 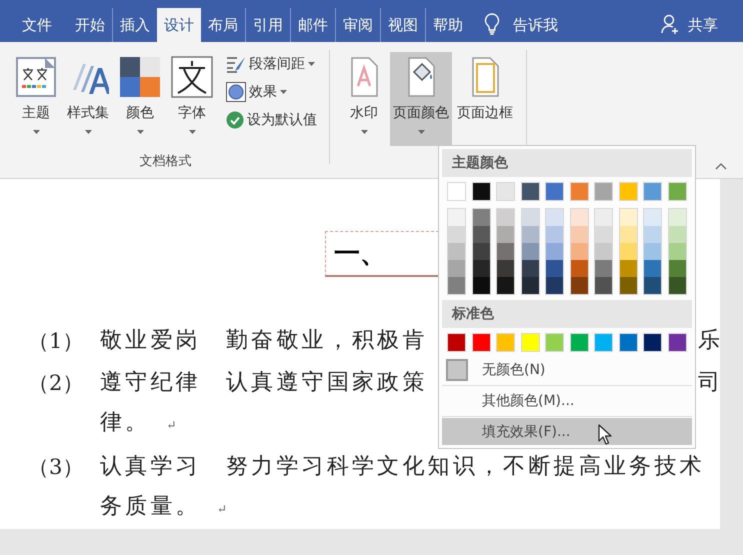 I want to click on ribbon-button: 效果, so click(x=271, y=92).